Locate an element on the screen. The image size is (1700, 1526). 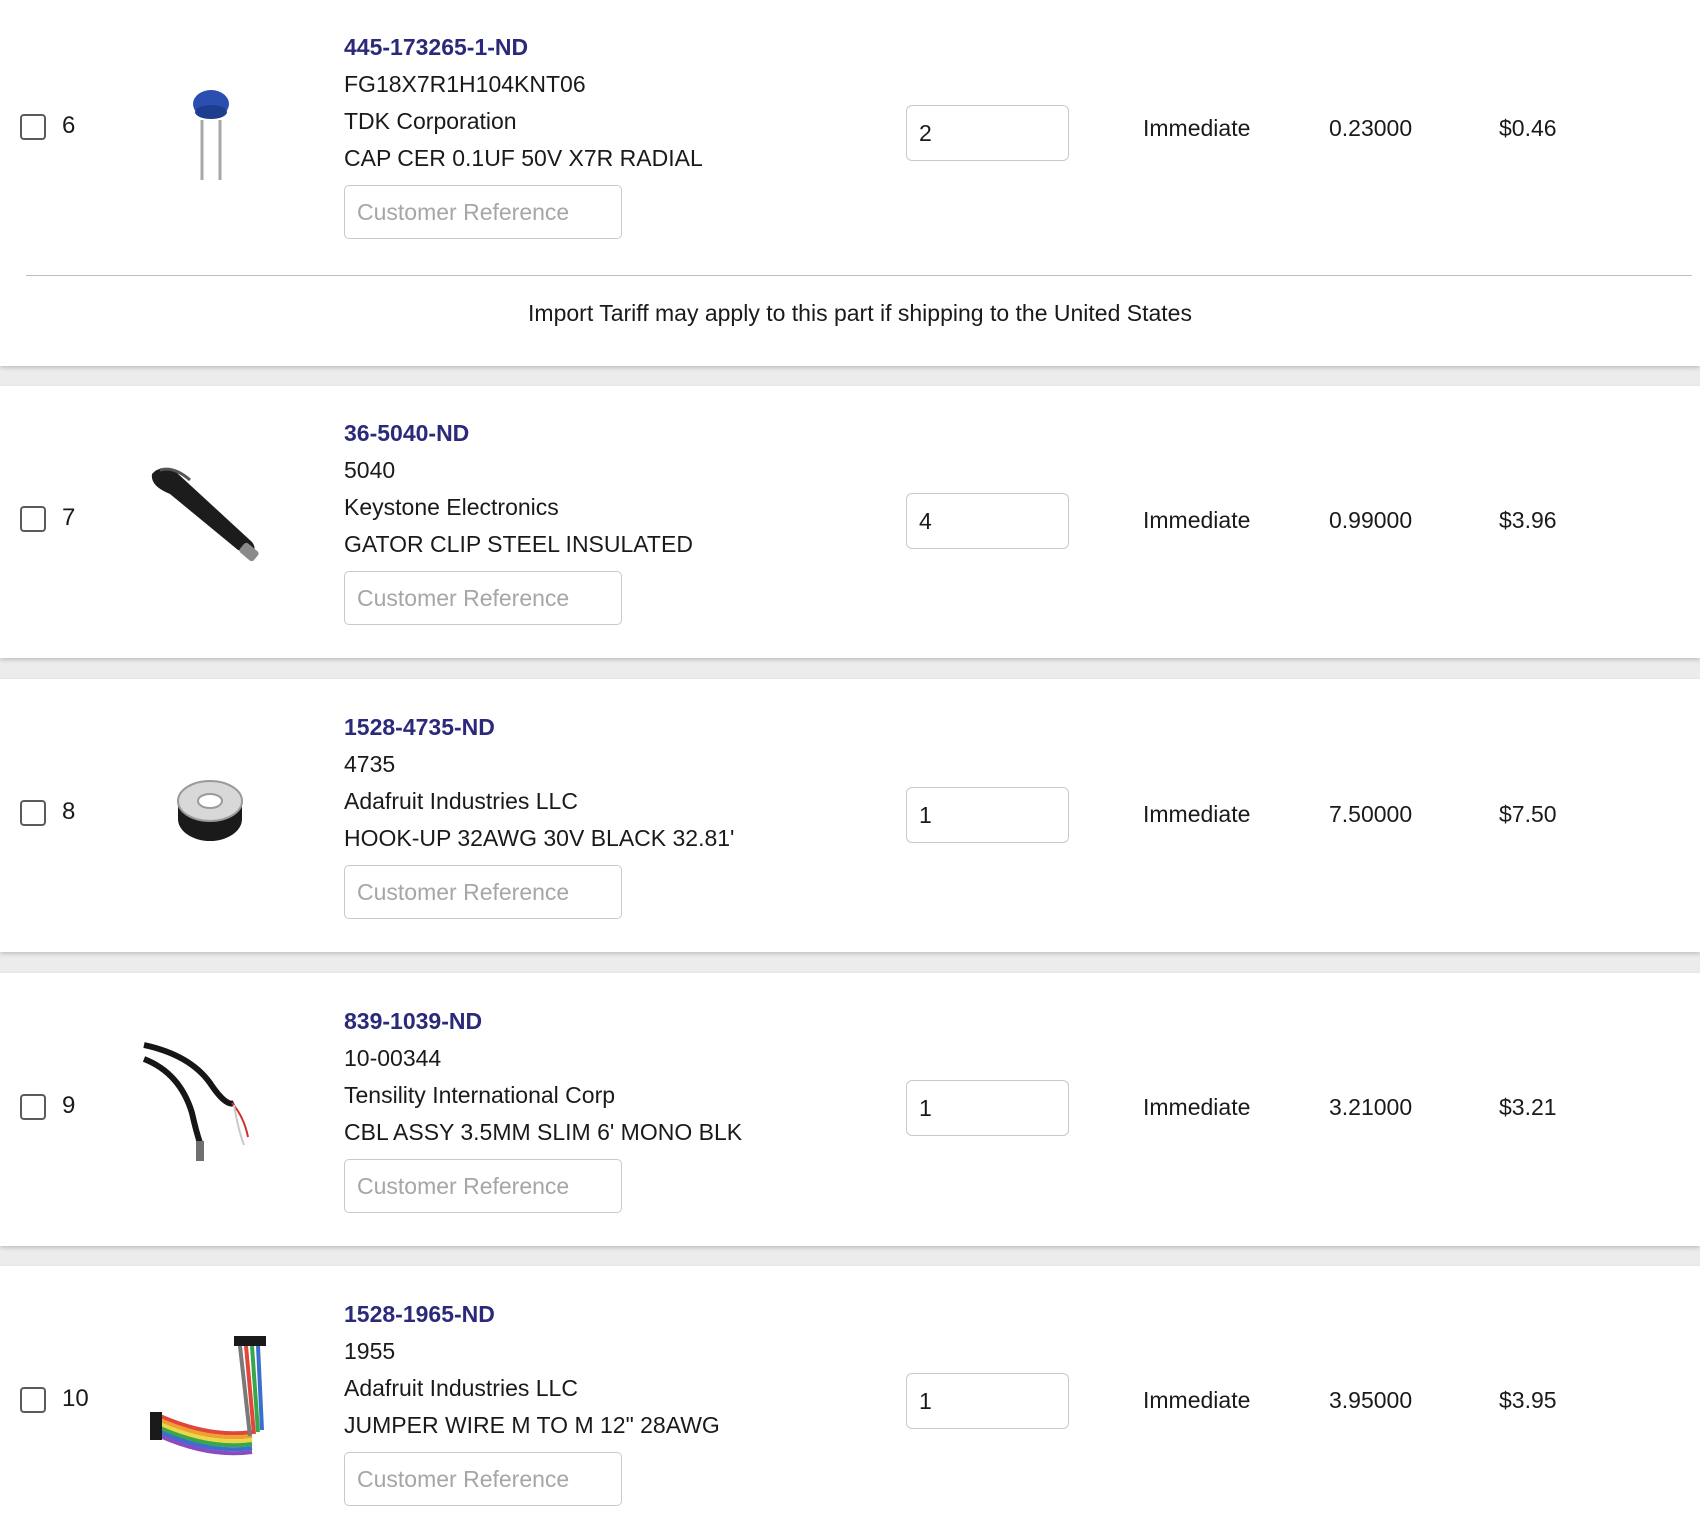
digikey-part-number-link: 36-5040-ND is located at coordinates (604, 433).